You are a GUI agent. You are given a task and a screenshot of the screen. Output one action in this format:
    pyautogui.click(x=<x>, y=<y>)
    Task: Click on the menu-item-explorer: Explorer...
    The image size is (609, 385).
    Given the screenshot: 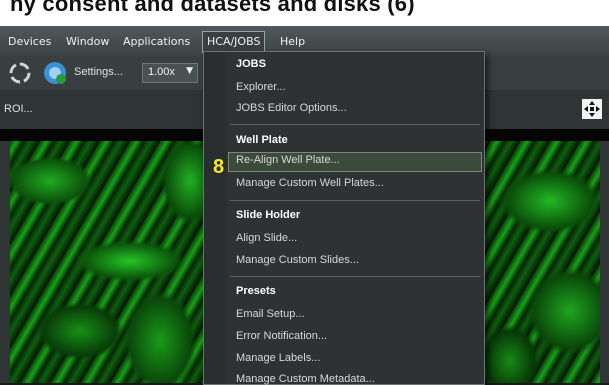 What is the action you would take?
    pyautogui.click(x=261, y=87)
    